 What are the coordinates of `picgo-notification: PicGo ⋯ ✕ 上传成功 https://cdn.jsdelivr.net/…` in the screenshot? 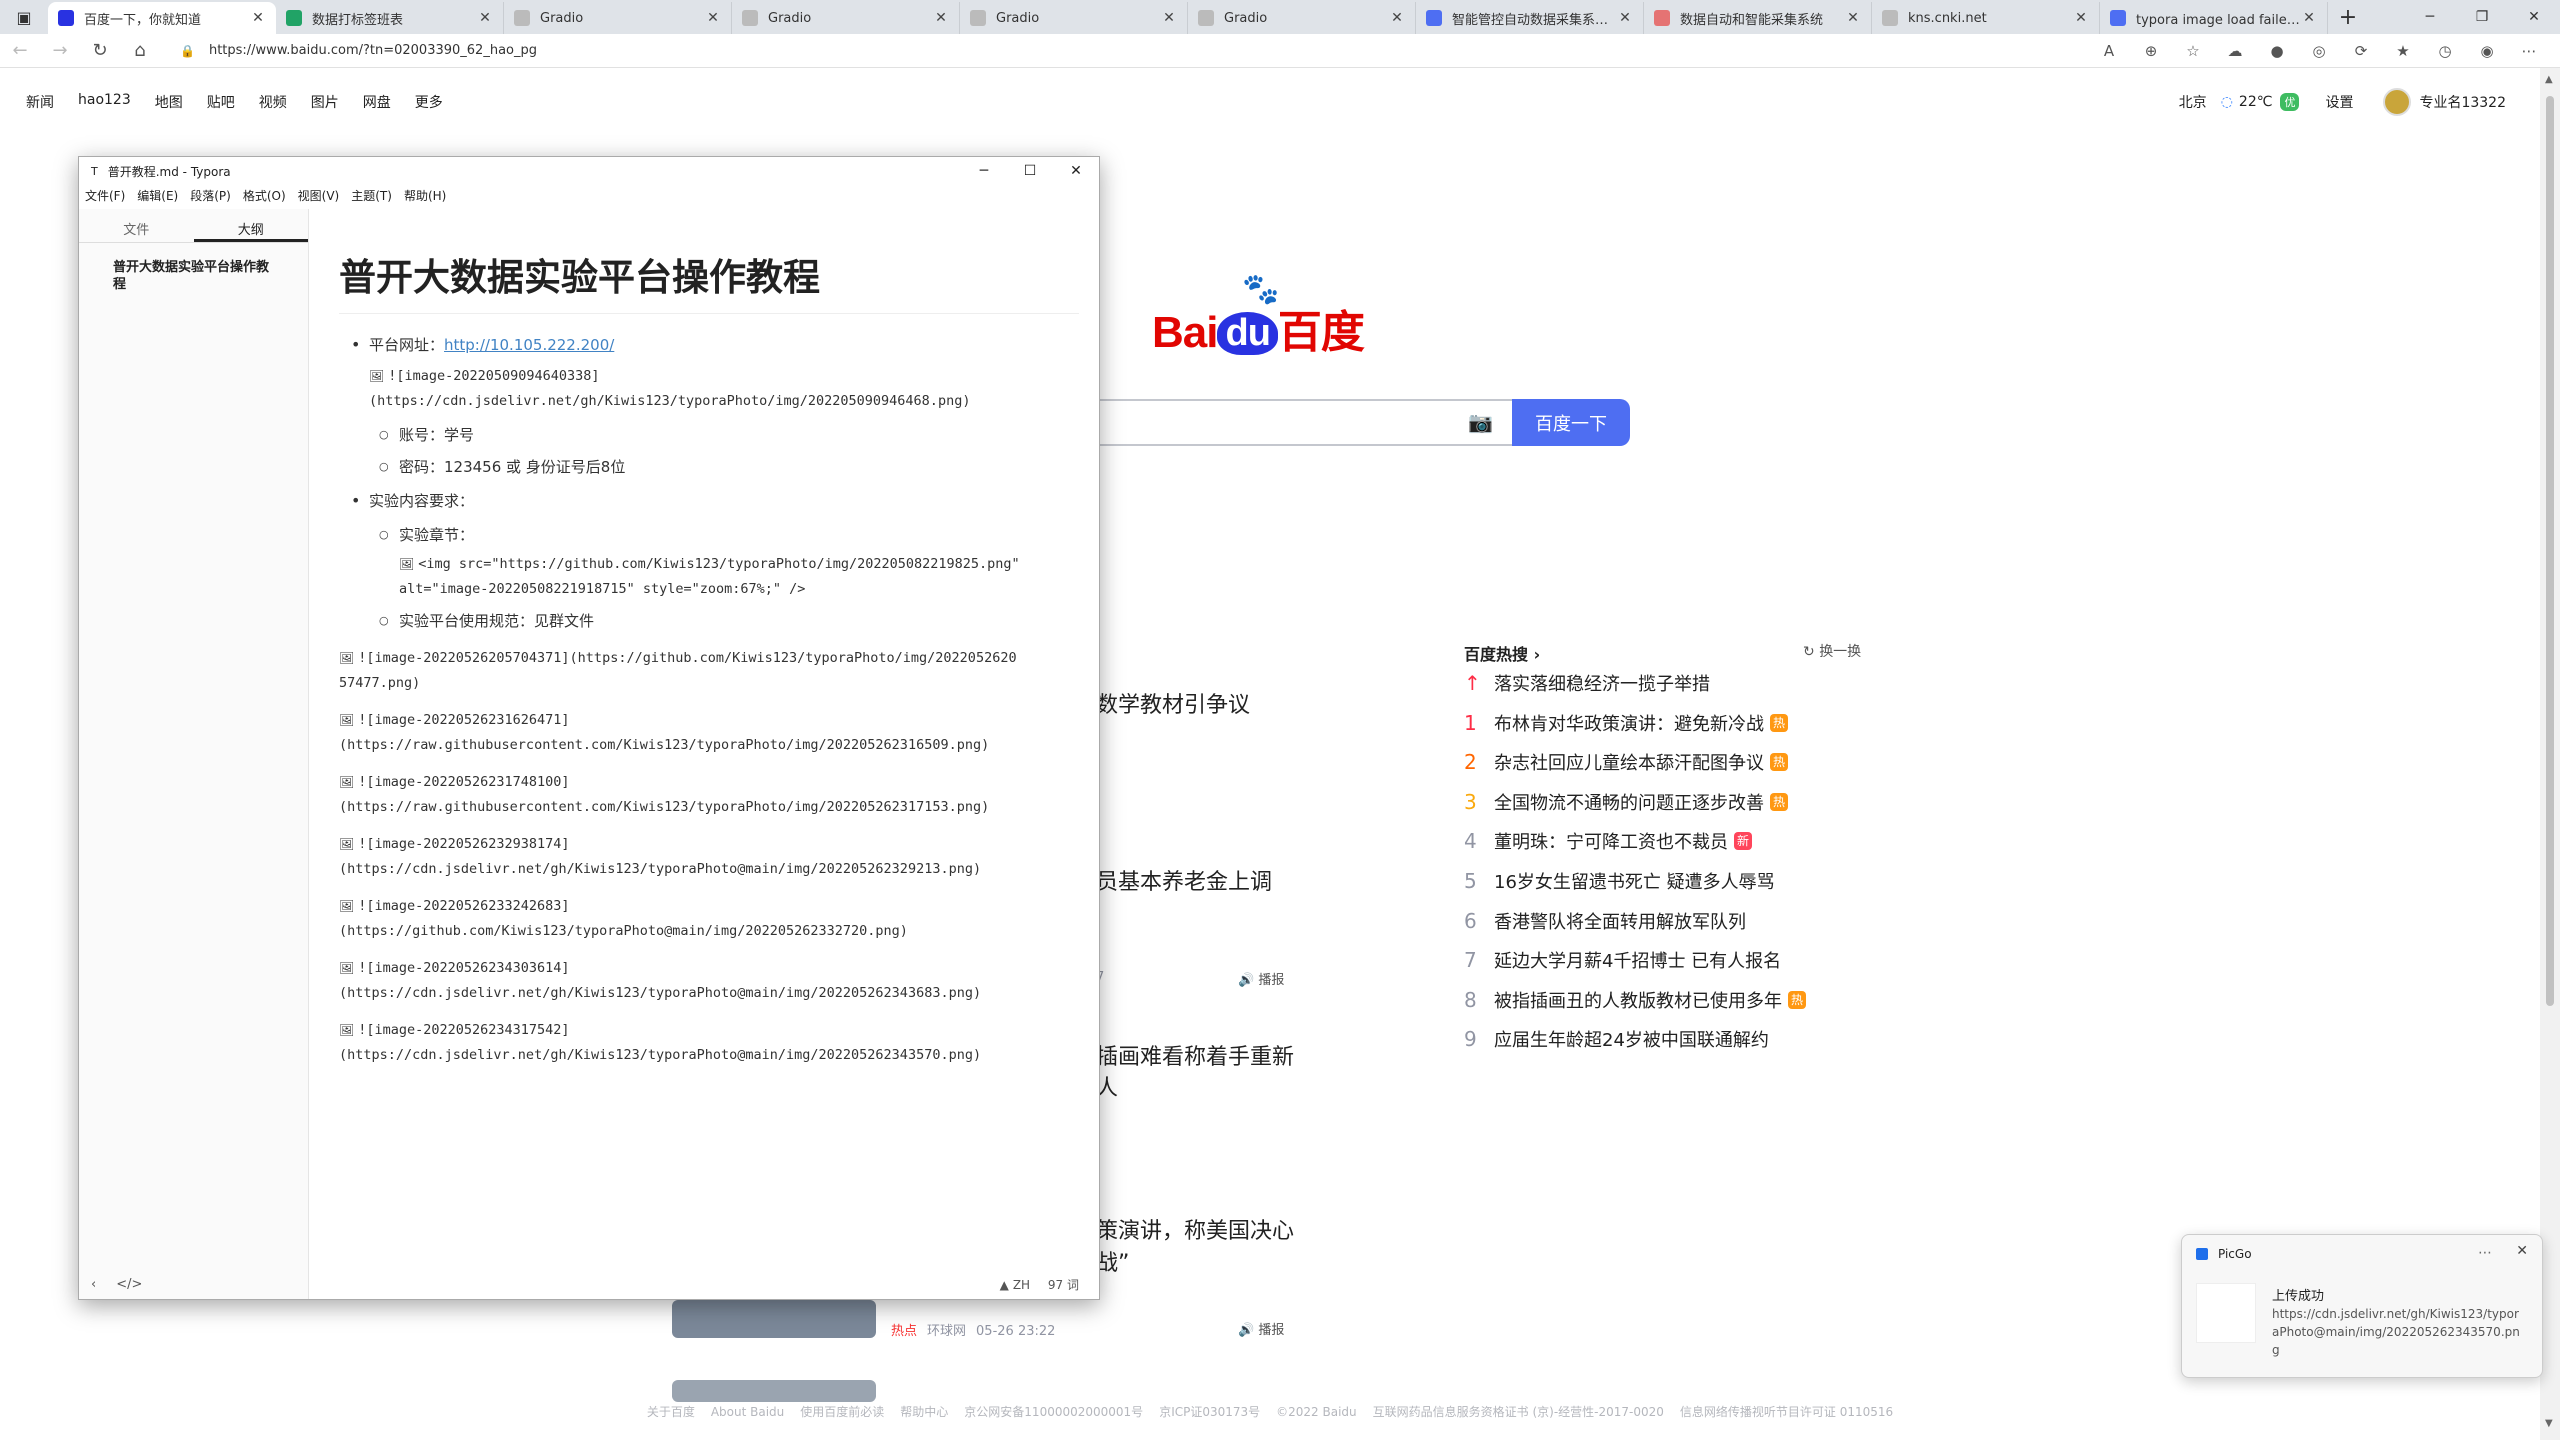 It's located at (2362, 1306).